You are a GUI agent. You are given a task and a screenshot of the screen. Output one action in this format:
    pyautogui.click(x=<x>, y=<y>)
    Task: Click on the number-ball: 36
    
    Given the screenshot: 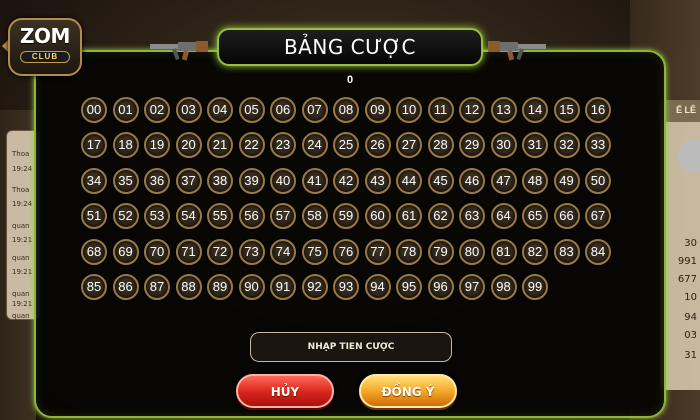 What is the action you would take?
    pyautogui.click(x=157, y=180)
    